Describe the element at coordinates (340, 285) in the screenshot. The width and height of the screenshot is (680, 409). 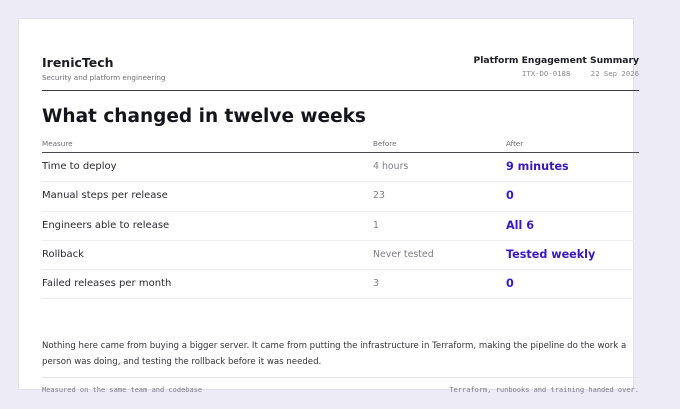
I see `table-row: Failed releases per month 3 0` at that location.